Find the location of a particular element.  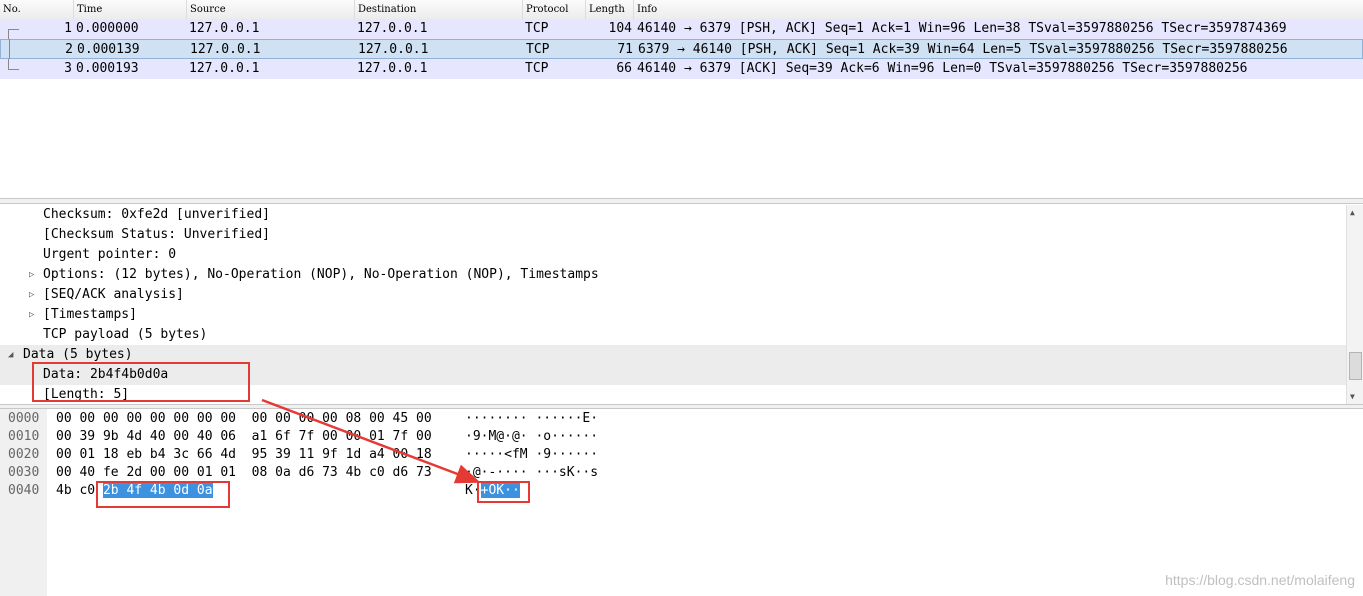

detail-row-urgent-pointer: Urgent pointer: 0 is located at coordinates (673, 255).